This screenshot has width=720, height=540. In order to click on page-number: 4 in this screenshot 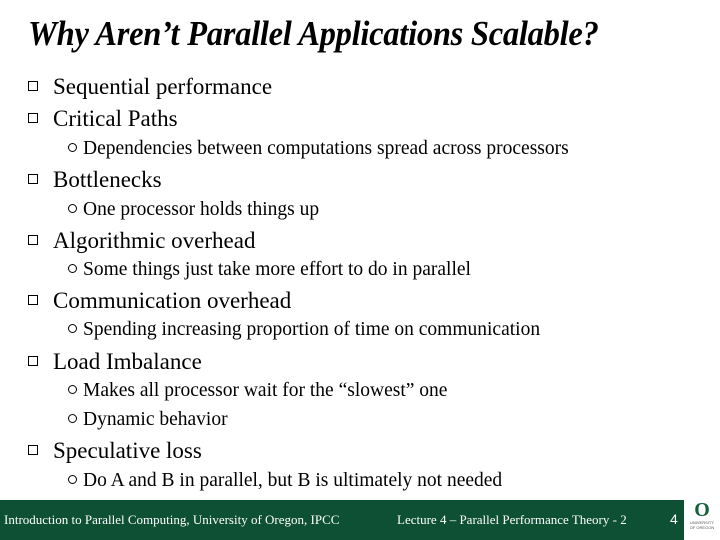, I will do `click(674, 519)`.